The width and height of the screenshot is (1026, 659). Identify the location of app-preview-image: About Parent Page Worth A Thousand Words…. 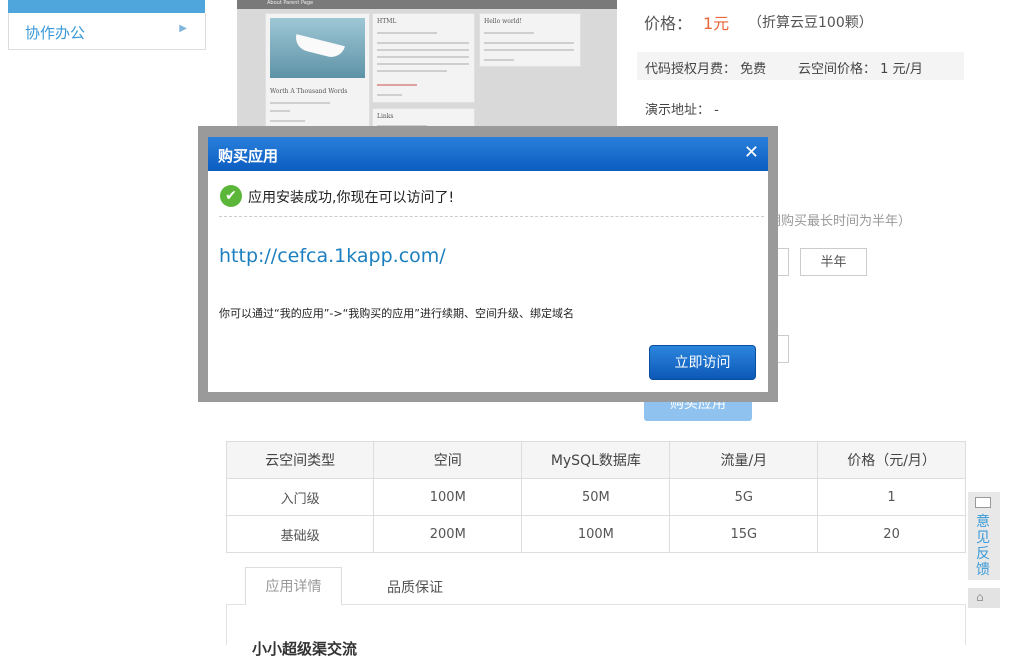
(427, 65).